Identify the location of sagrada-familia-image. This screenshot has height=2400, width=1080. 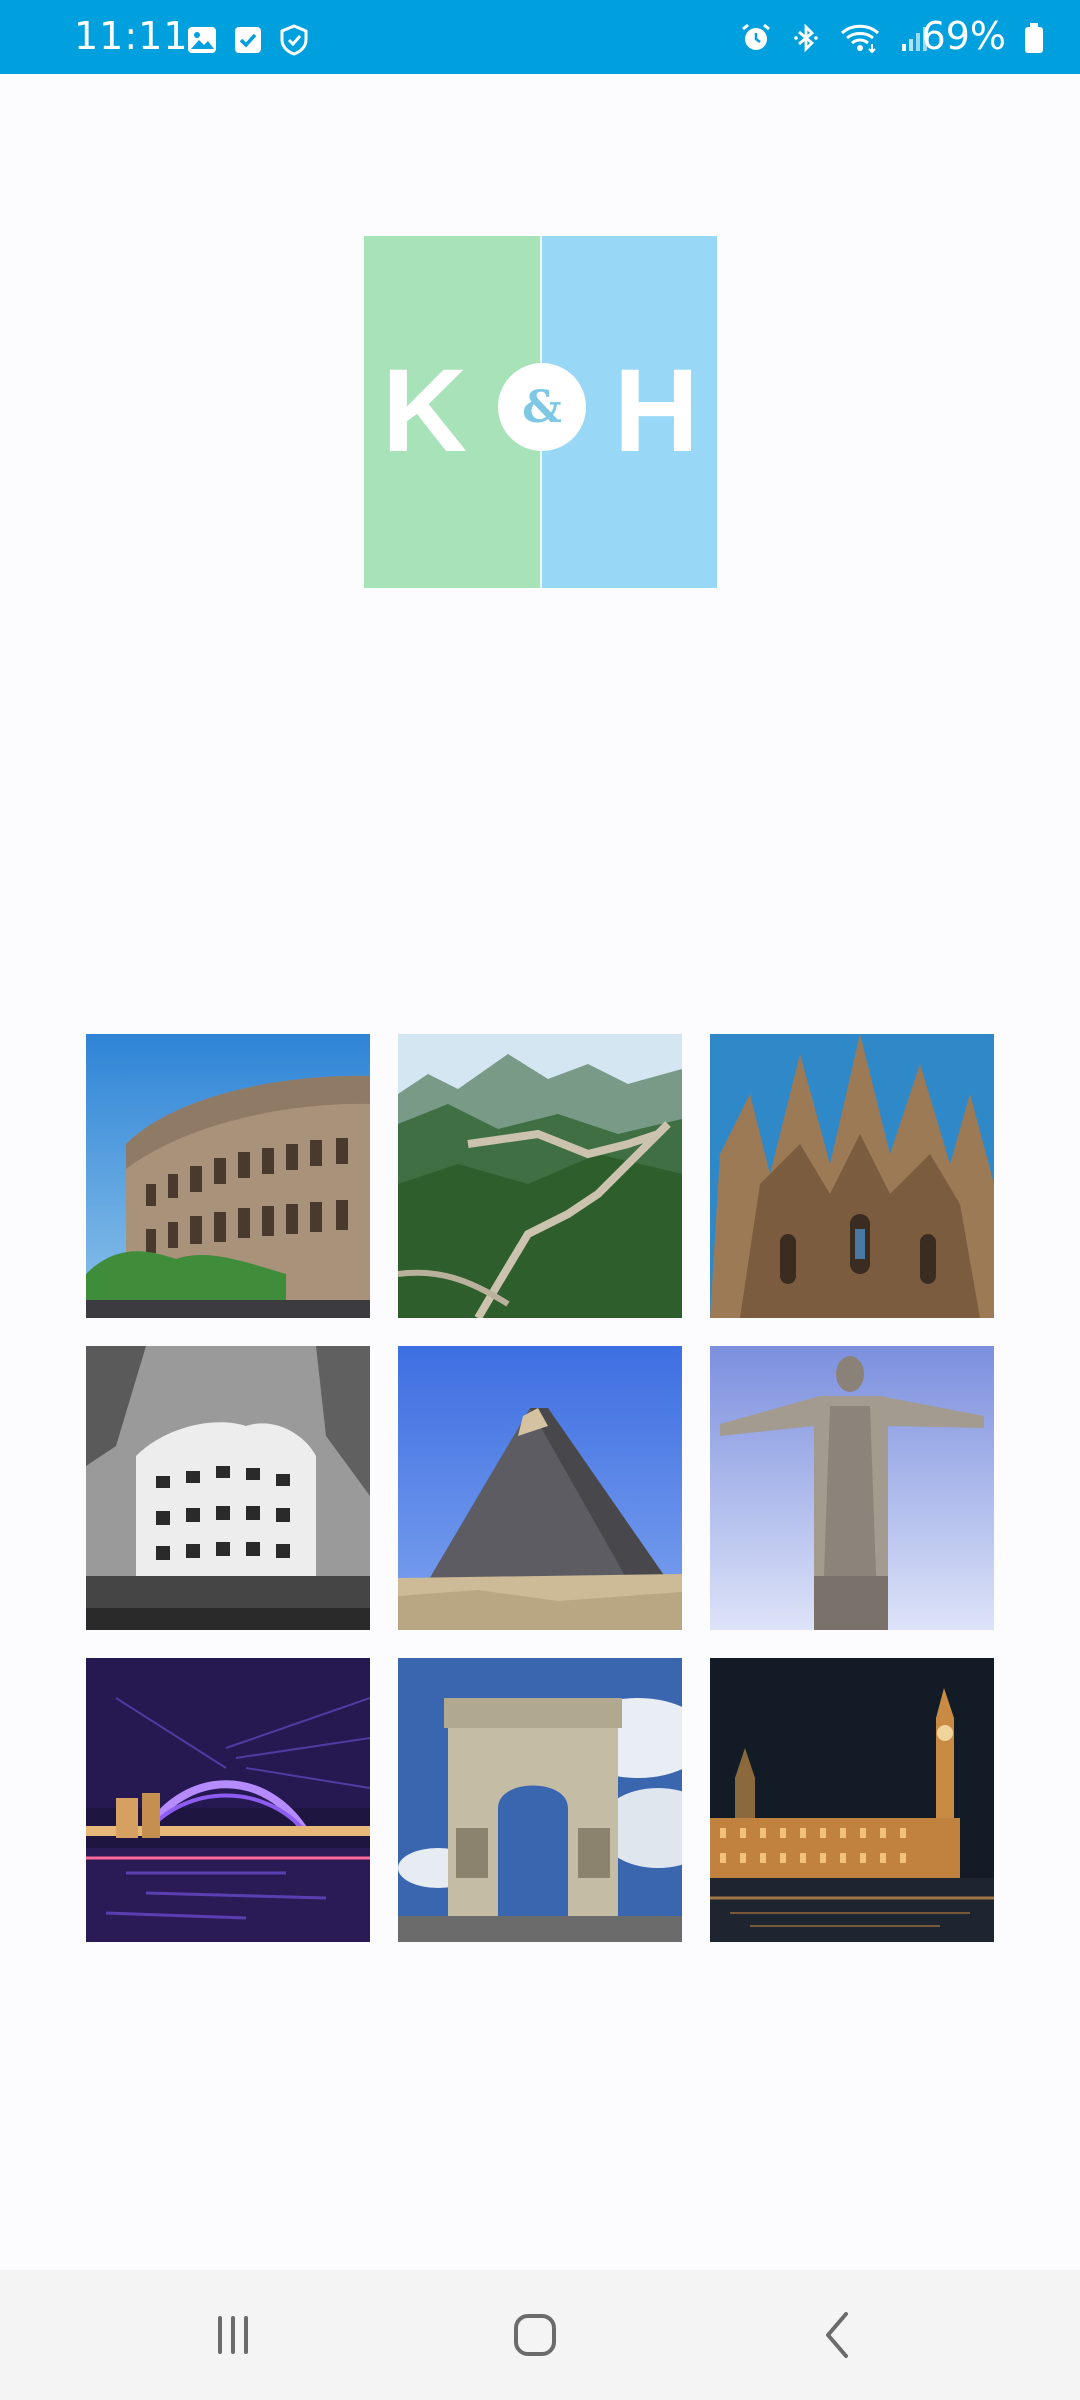
(852, 1176).